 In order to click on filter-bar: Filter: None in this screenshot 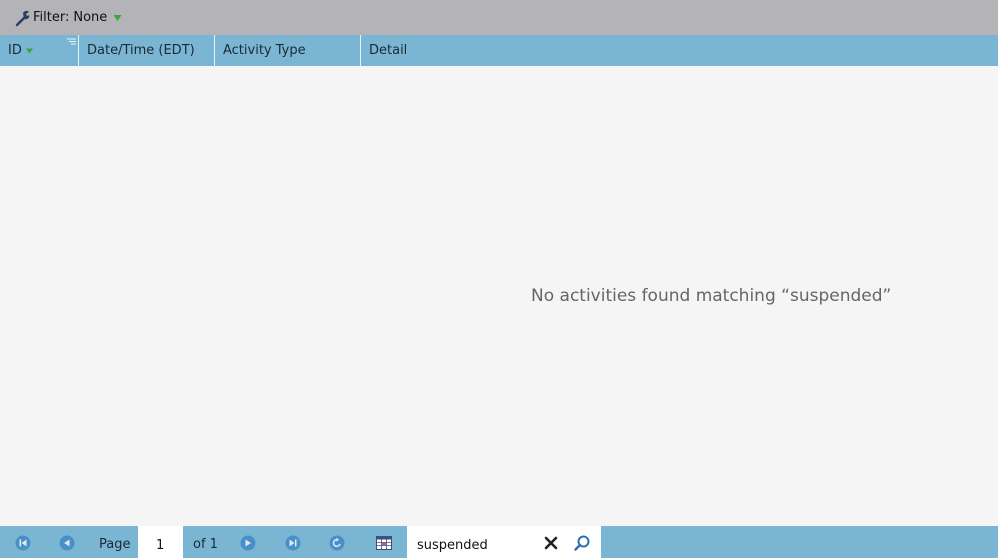, I will do `click(499, 17)`.